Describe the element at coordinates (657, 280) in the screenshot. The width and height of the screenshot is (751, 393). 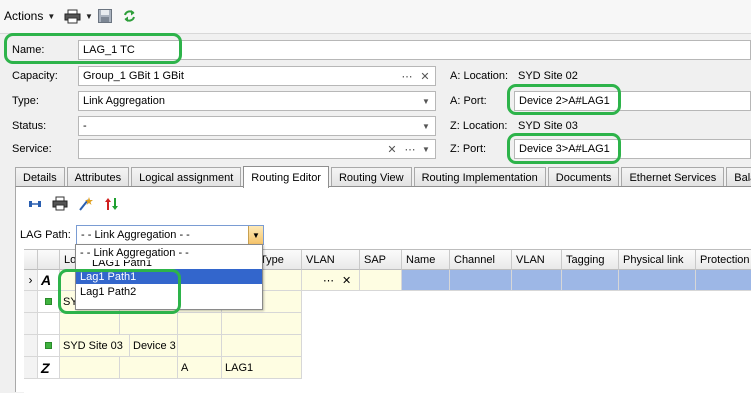
I see `row-a-physical-link-cell` at that location.